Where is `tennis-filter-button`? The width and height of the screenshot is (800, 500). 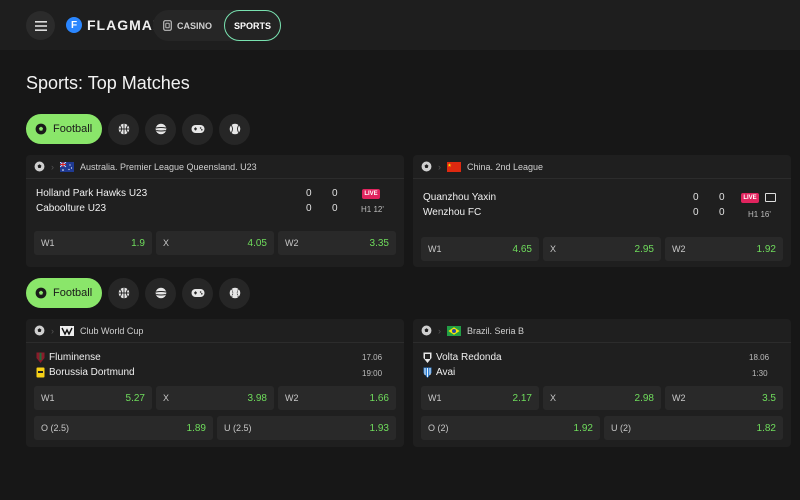 tennis-filter-button is located at coordinates (235, 129).